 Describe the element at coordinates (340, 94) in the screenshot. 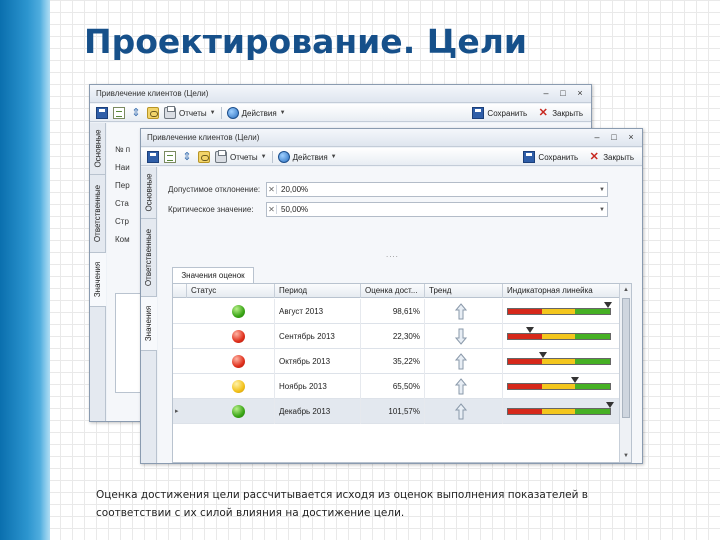

I see `back-window-titlebar: Привлечение клиентов (Цели) – □ ×` at that location.